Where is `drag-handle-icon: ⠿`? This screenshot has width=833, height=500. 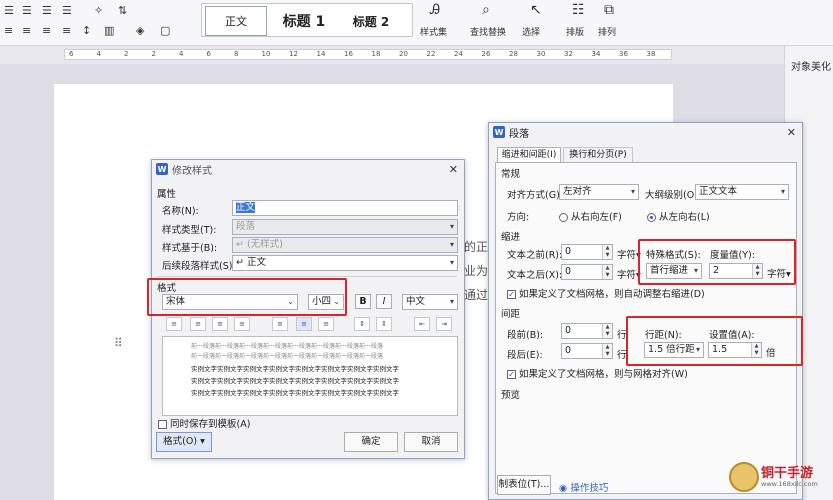
drag-handle-icon: ⠿ is located at coordinates (118, 343).